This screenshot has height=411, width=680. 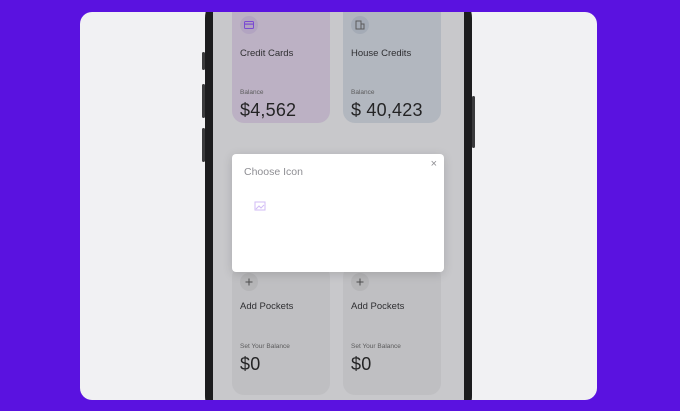 I want to click on phone-volume-up, so click(x=203, y=101).